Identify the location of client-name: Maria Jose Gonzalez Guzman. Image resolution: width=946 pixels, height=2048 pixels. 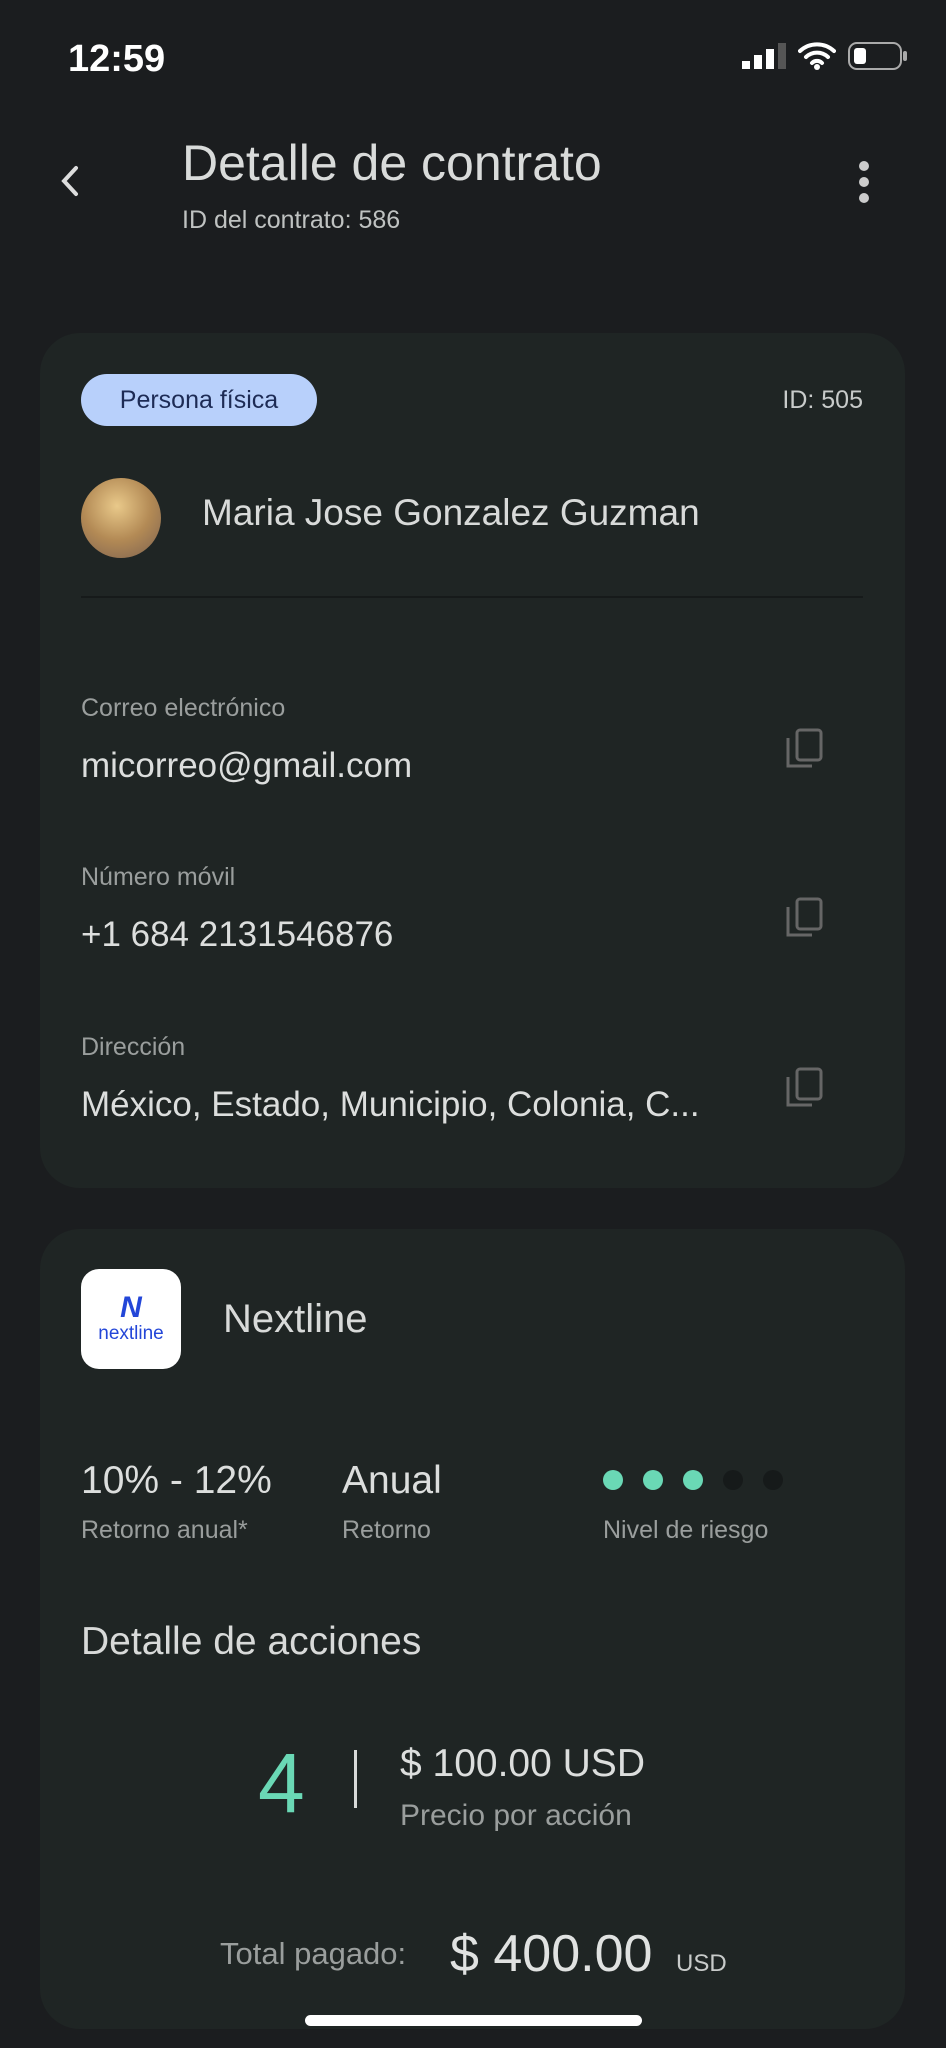
(451, 512).